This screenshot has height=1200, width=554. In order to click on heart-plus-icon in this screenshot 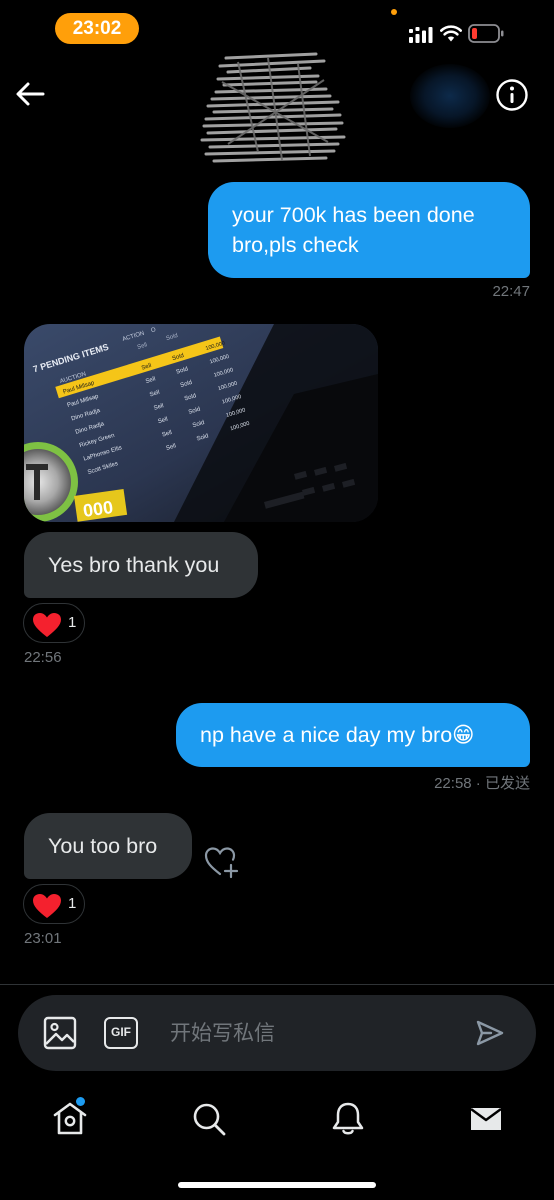, I will do `click(221, 861)`.